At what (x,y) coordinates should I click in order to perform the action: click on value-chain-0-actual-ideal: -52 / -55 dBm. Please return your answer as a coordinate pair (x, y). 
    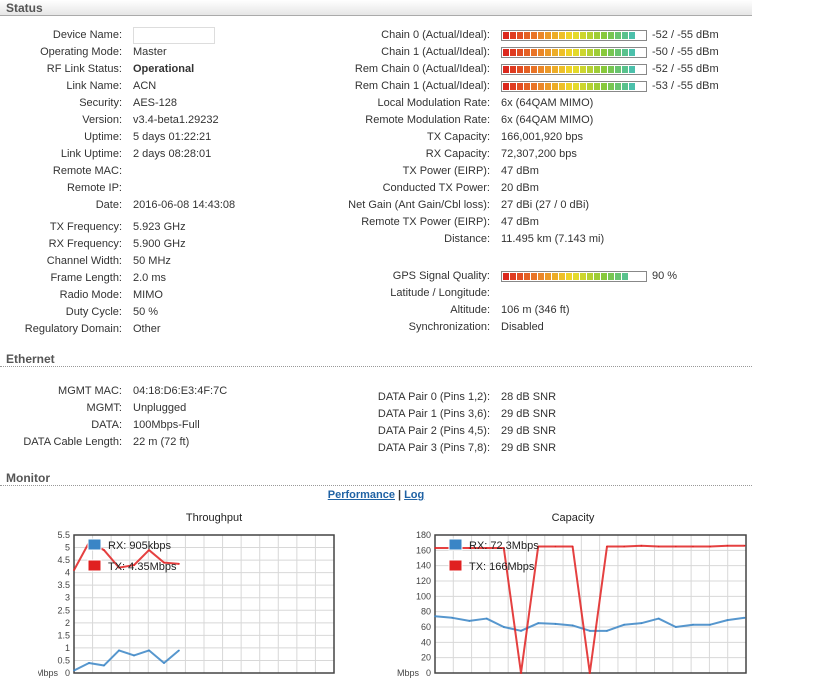
    Looking at the image, I should click on (685, 35).